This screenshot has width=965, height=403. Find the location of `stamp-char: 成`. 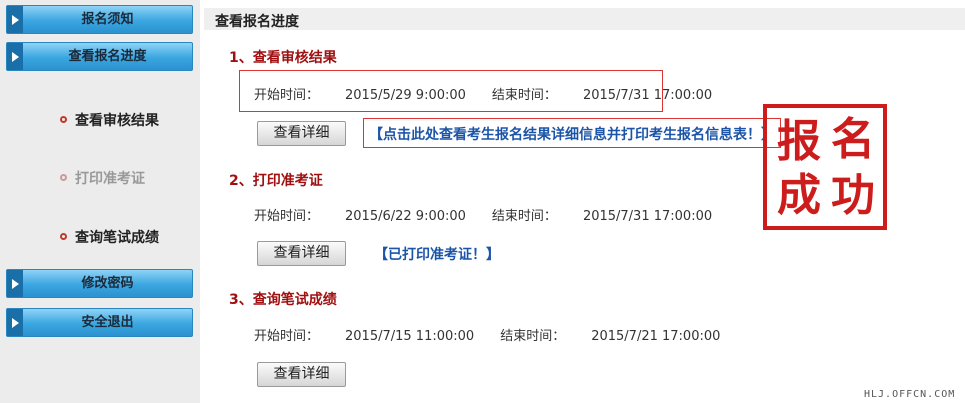

stamp-char: 成 is located at coordinates (799, 195).